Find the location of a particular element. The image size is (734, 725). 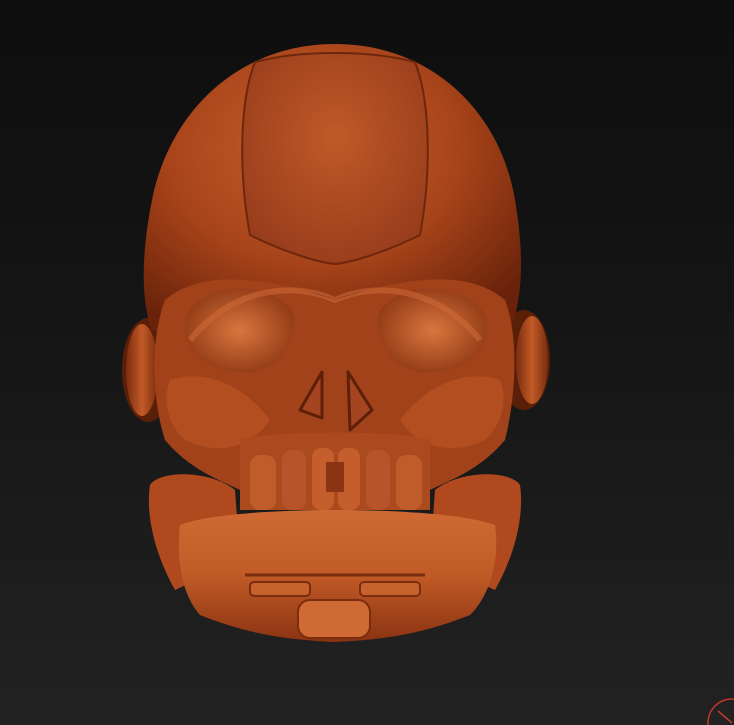

upper-teeth is located at coordinates (335, 471).